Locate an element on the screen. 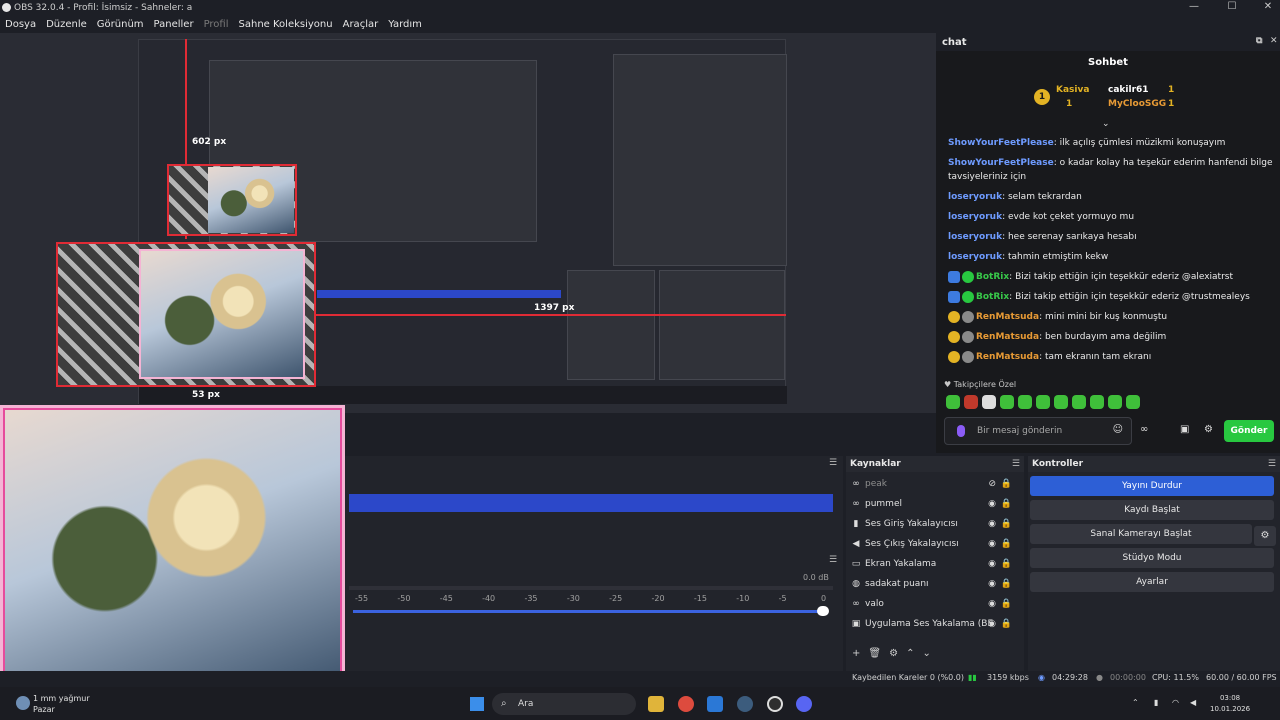  chevron-up-icon: ⌃ is located at coordinates (1135, 702).